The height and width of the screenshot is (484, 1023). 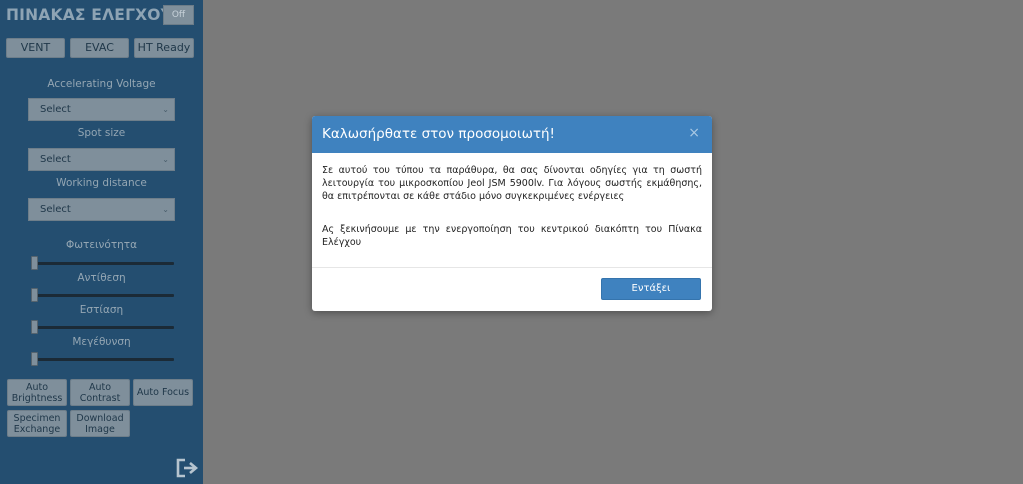 What do you see at coordinates (37, 418) in the screenshot?
I see `specimen-exchange-line1: Specimen` at bounding box center [37, 418].